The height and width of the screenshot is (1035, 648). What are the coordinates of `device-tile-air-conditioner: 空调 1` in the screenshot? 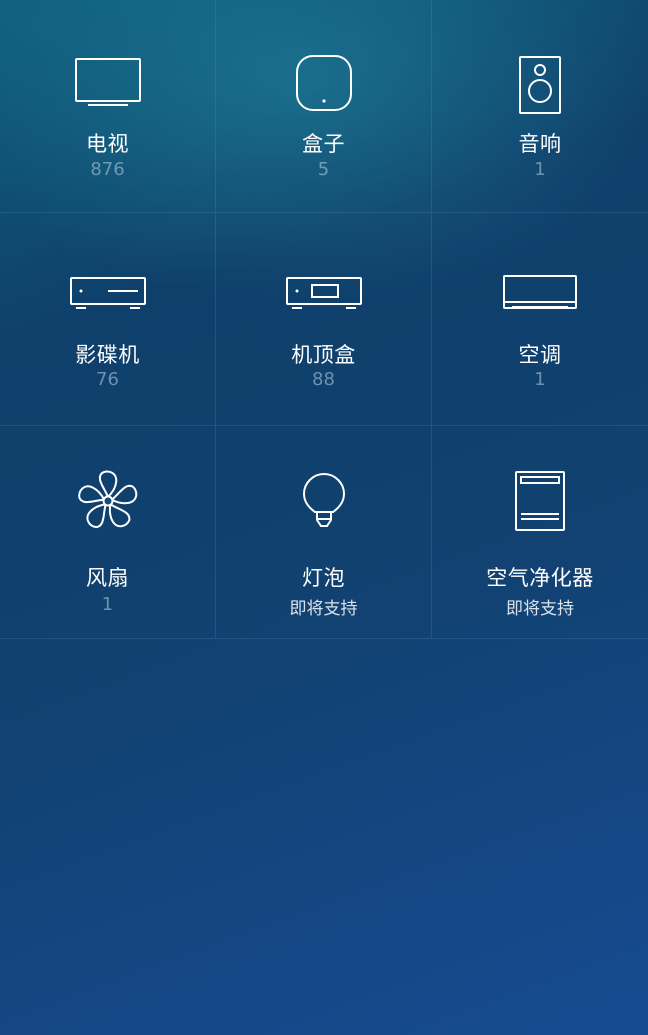 It's located at (540, 319).